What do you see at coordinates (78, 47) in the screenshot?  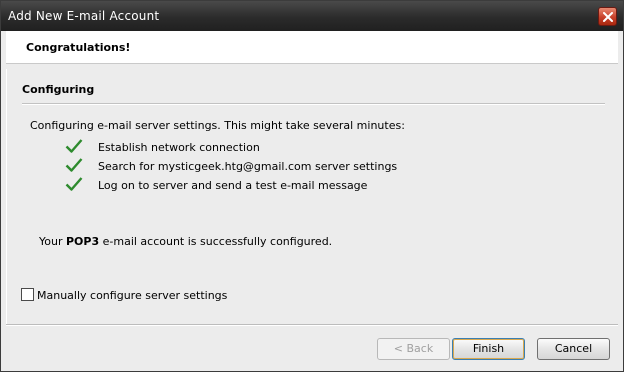 I see `header-title: Congratulations!` at bounding box center [78, 47].